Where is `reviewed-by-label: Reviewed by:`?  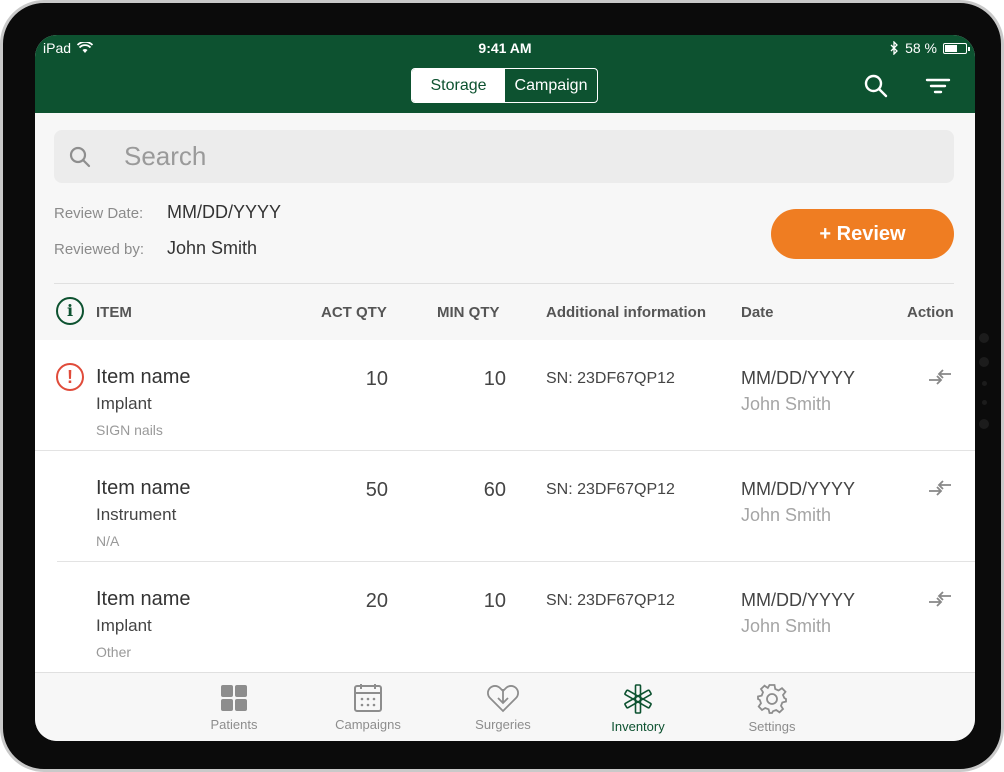 reviewed-by-label: Reviewed by: is located at coordinates (99, 249).